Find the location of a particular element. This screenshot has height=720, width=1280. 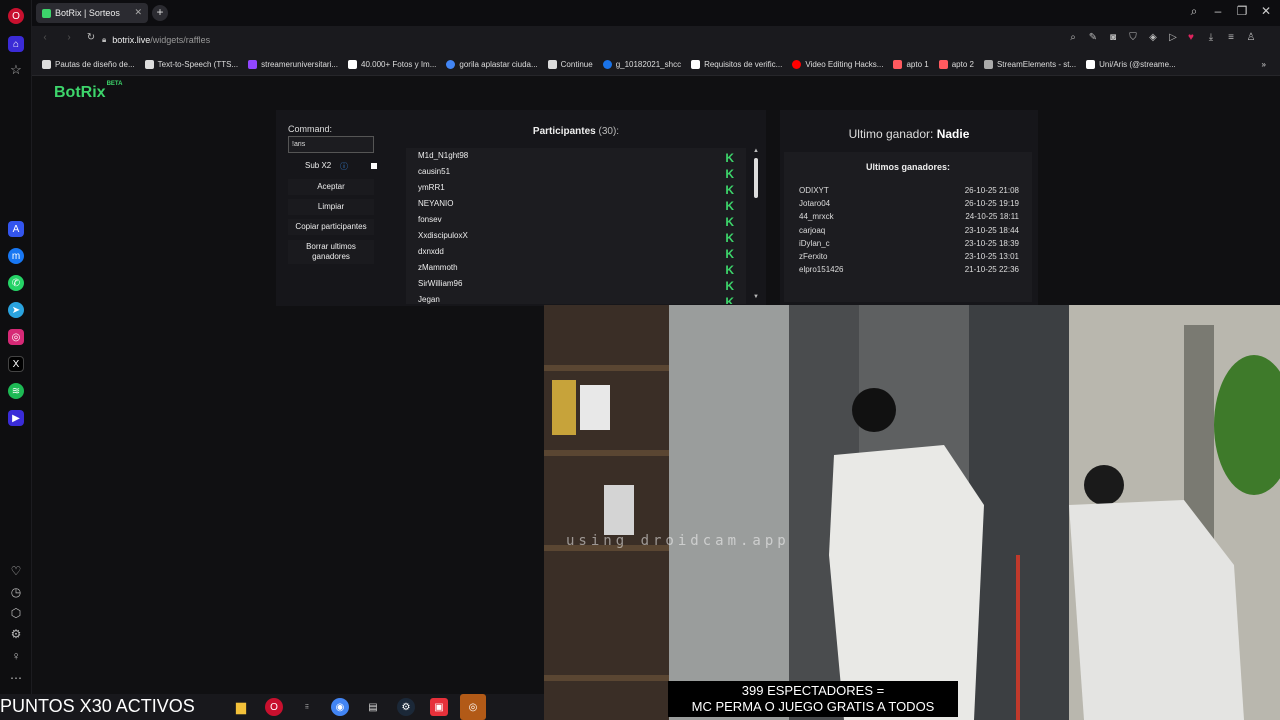

shield-icon: ⛉ is located at coordinates (1133, 37).